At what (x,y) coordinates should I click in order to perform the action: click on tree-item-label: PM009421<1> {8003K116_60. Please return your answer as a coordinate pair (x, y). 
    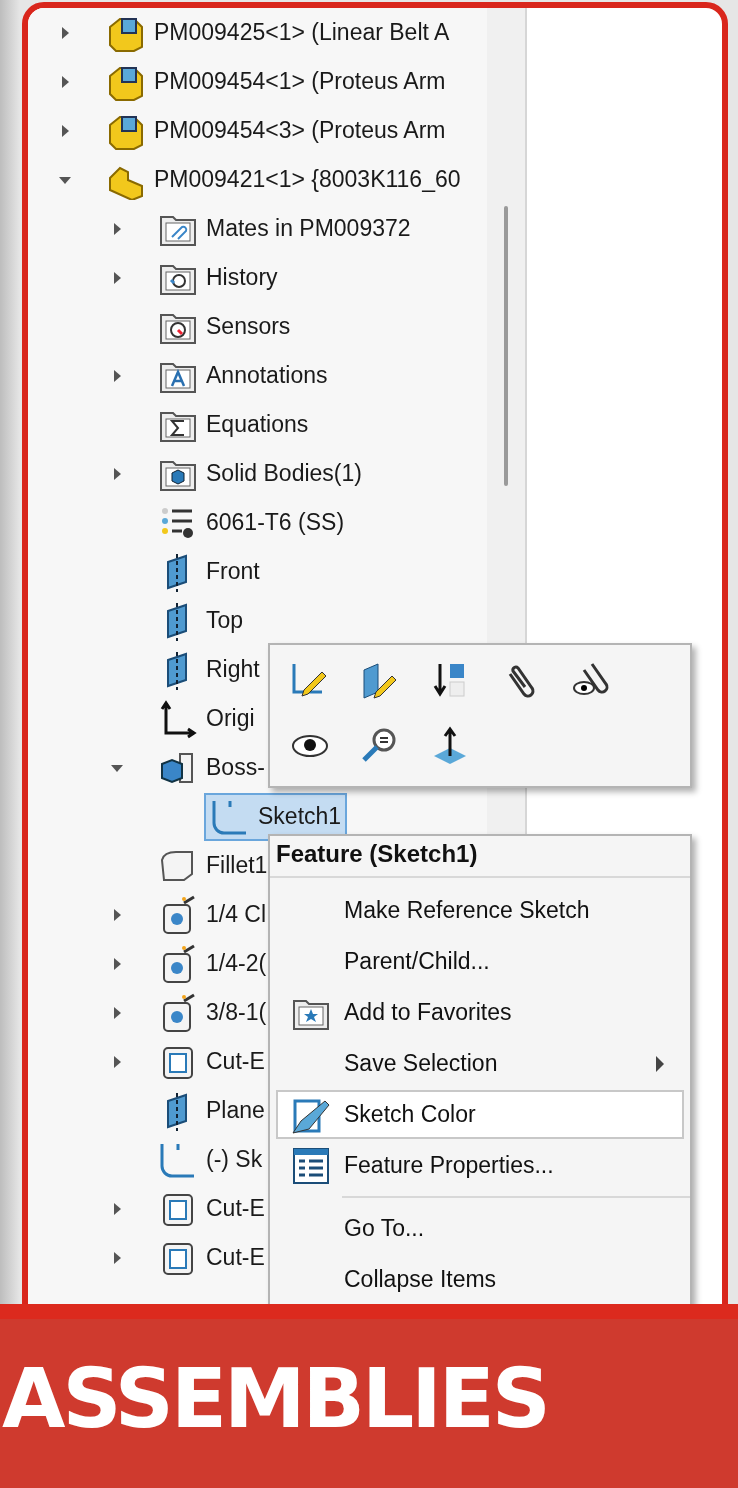
    Looking at the image, I should click on (307, 179).